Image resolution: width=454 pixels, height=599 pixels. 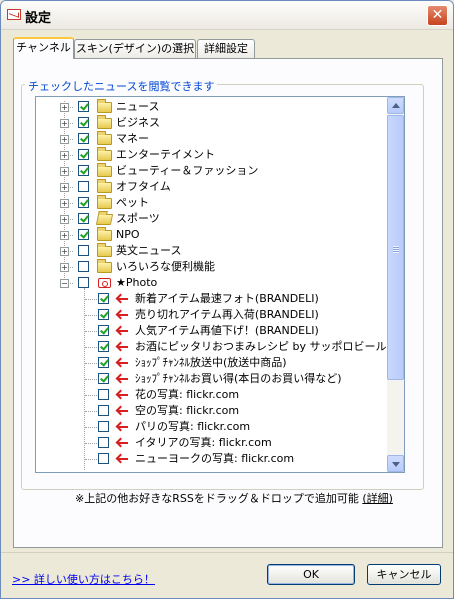 I want to click on tree-node-label: いろいろな便利機能, so click(x=165, y=266).